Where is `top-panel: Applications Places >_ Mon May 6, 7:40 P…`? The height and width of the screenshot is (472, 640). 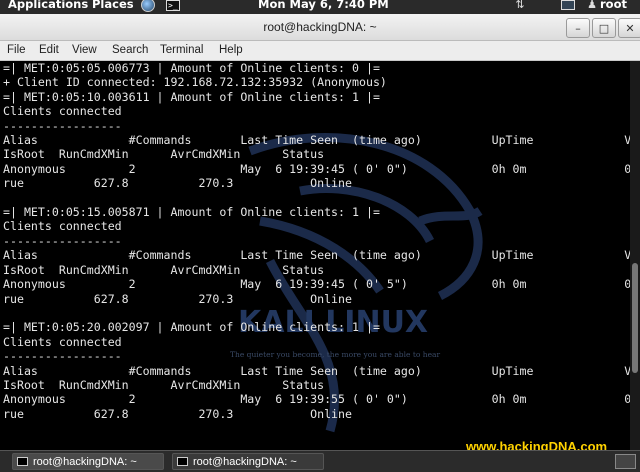 top-panel: Applications Places >_ Mon May 6, 7:40 P… is located at coordinates (320, 7).